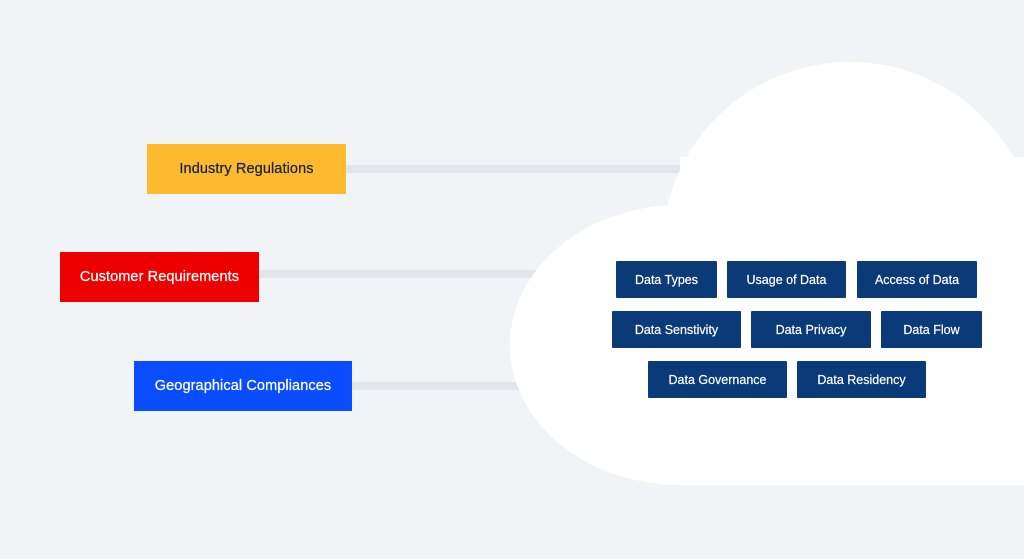 The width and height of the screenshot is (1024, 559). I want to click on chip-data-privacy: Data Privacy, so click(811, 329).